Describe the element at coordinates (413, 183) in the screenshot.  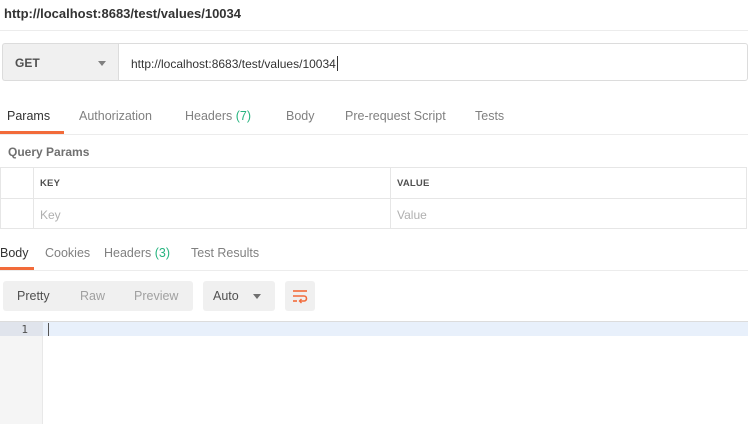
I see `value-header-label: VALUE` at that location.